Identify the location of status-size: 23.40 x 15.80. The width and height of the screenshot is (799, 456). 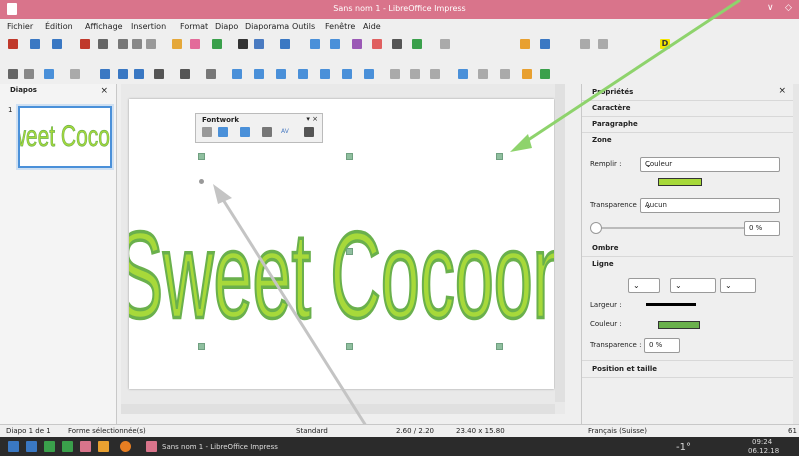
(480, 431).